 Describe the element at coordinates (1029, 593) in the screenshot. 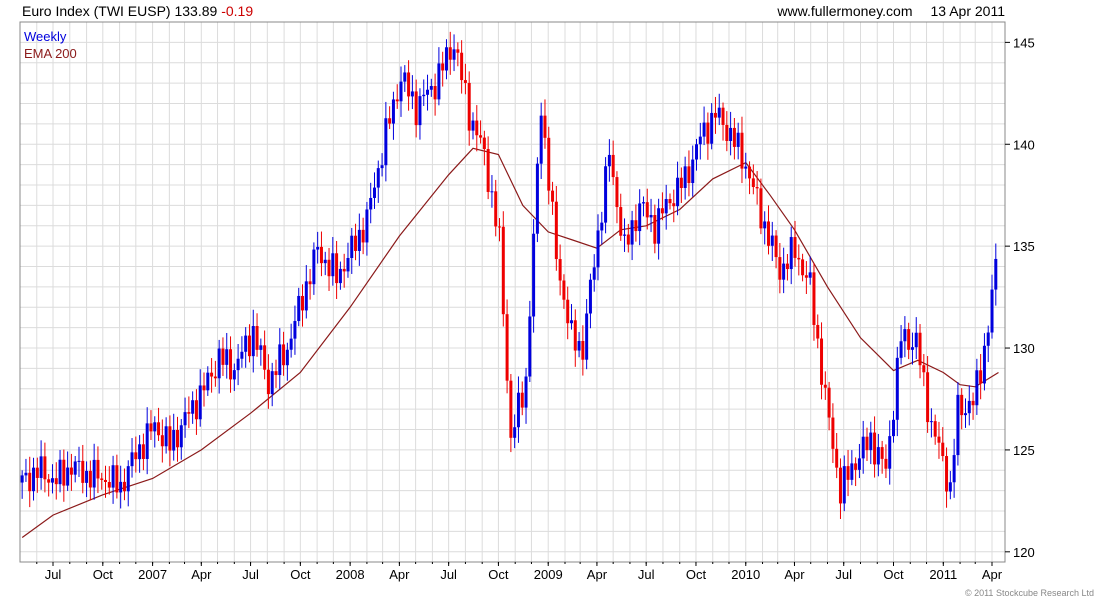

I see `copyright-notice: © 2011 Stockcube Research Ltd` at that location.